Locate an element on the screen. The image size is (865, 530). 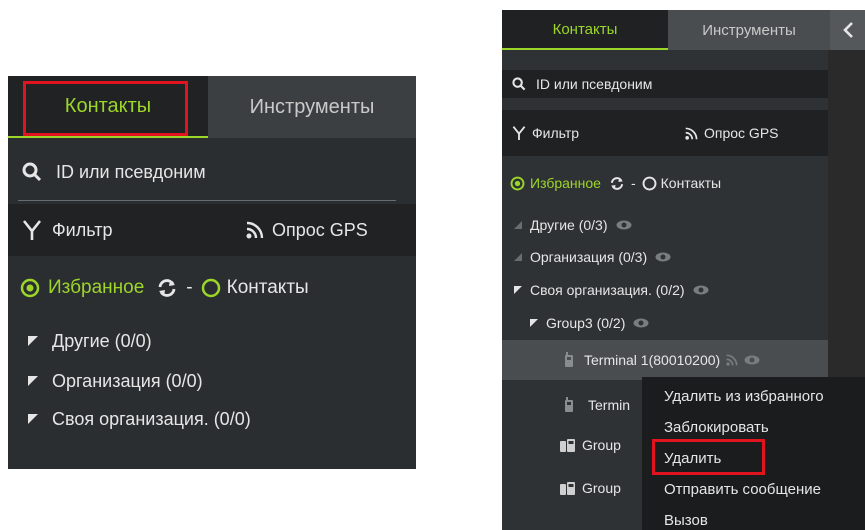
menu-item-remove-favorite: Удалить из избранного is located at coordinates (753, 396).